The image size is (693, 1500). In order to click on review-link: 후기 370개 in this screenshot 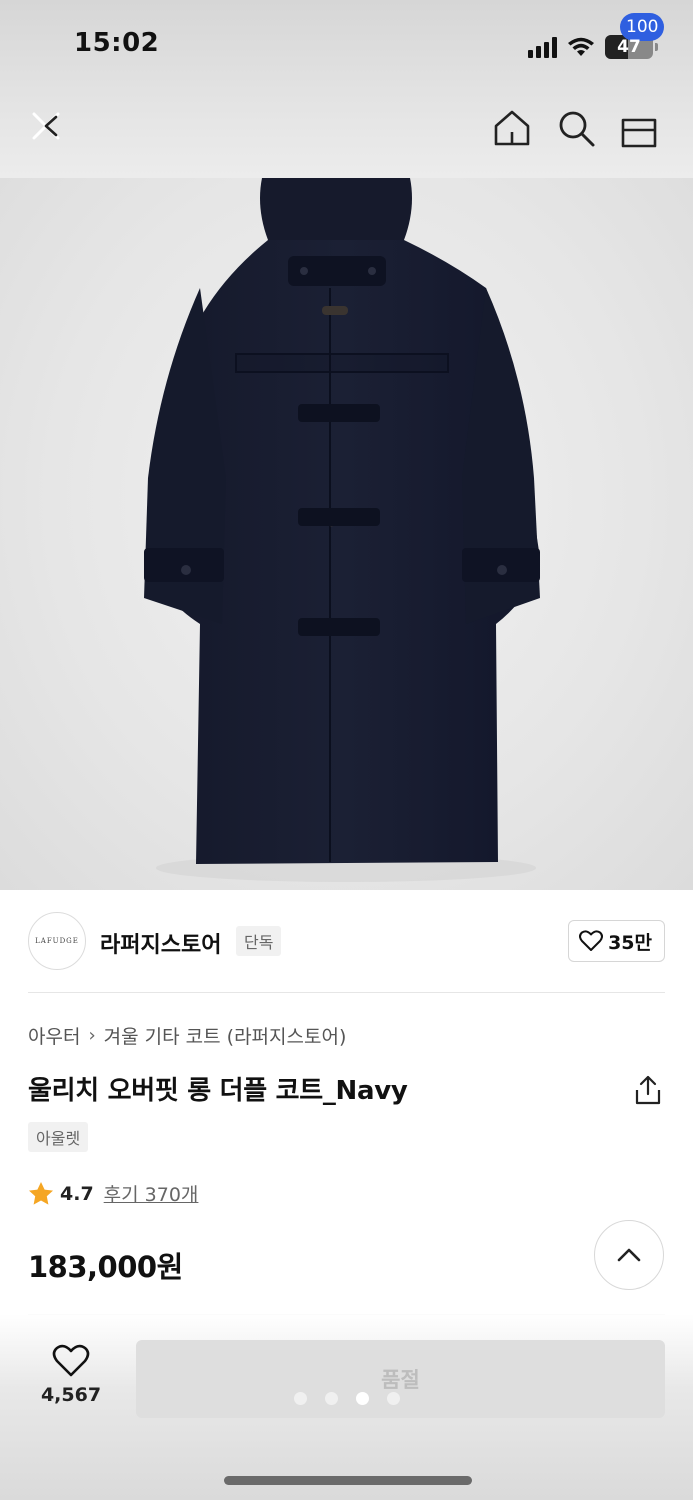, I will do `click(151, 1193)`.